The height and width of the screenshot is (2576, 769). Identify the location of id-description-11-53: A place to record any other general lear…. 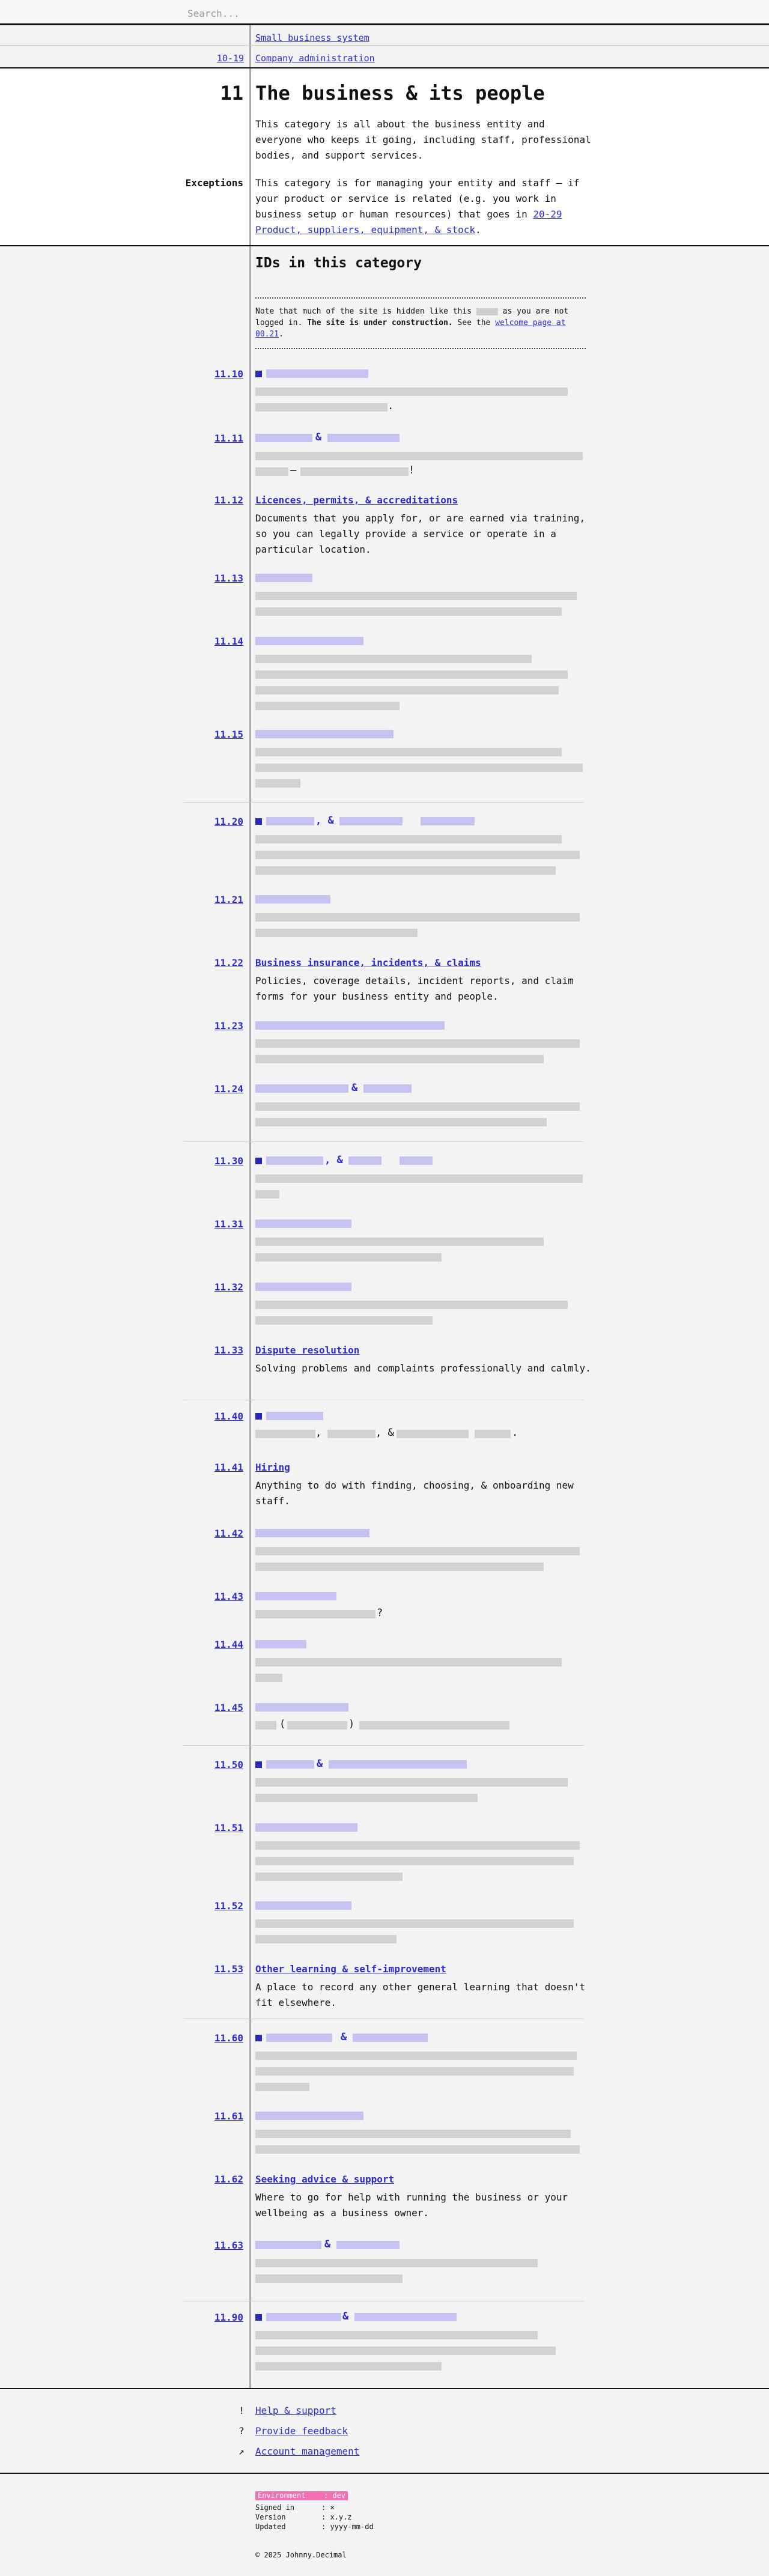
(421, 1995).